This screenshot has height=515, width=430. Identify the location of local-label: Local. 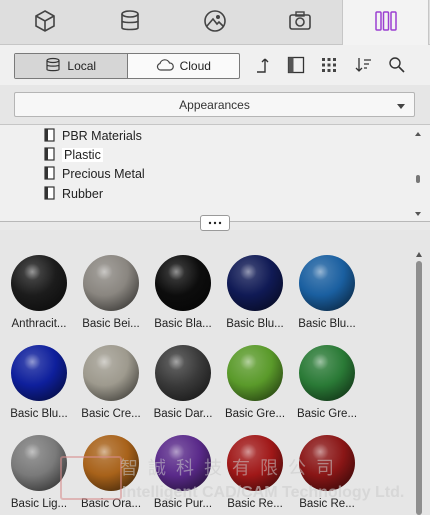
(82, 66).